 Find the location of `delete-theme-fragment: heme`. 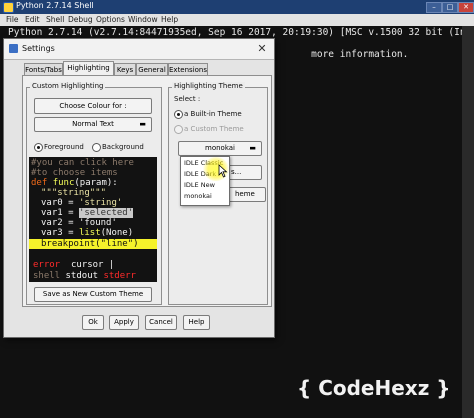

delete-theme-fragment: heme is located at coordinates (245, 194).